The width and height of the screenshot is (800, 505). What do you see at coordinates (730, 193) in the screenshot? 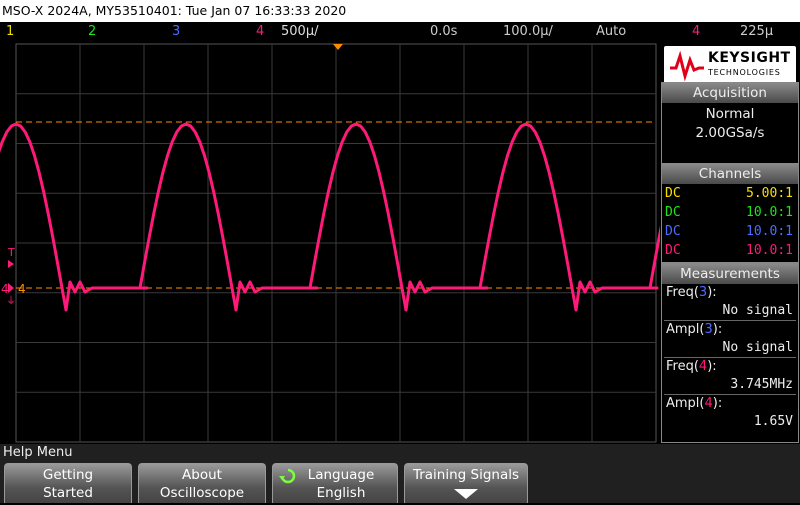
I see `channel-row-1: DC 5.00:1` at bounding box center [730, 193].